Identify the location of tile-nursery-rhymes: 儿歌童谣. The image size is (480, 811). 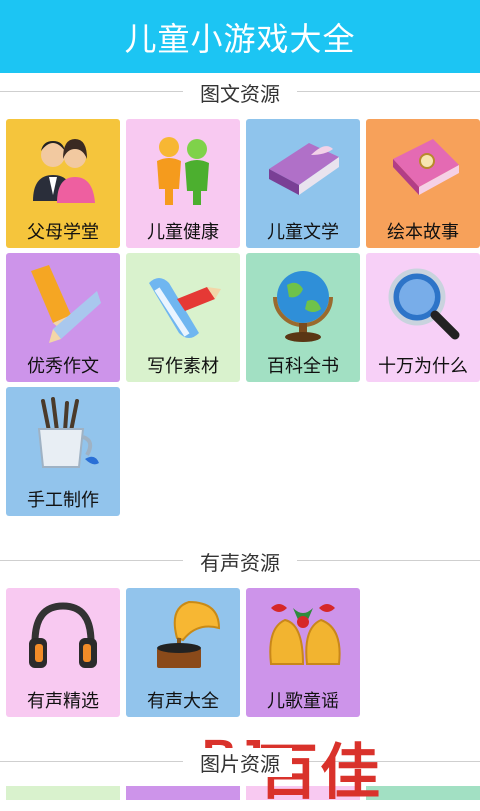
(303, 652).